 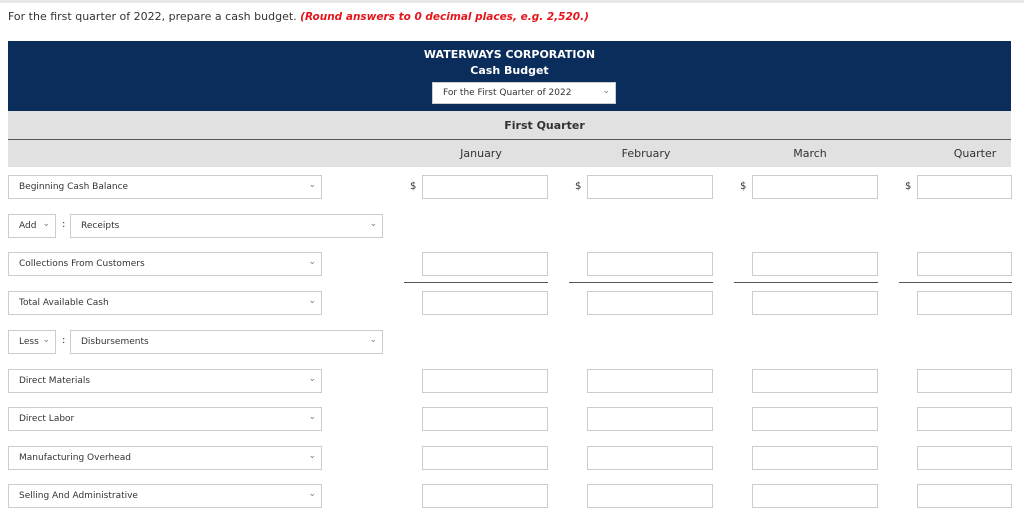 What do you see at coordinates (815, 496) in the screenshot?
I see `selling-admin-march-input` at bounding box center [815, 496].